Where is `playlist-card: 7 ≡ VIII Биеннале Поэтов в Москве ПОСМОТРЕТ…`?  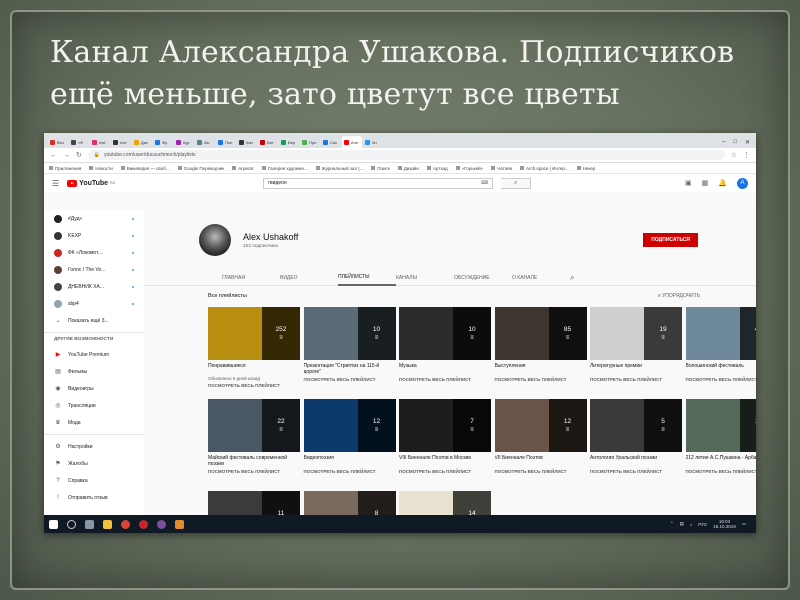 playlist-card: 7 ≡ VIII Биеннале Поэтов в Москве ПОСМОТРЕТ… is located at coordinates (445, 436).